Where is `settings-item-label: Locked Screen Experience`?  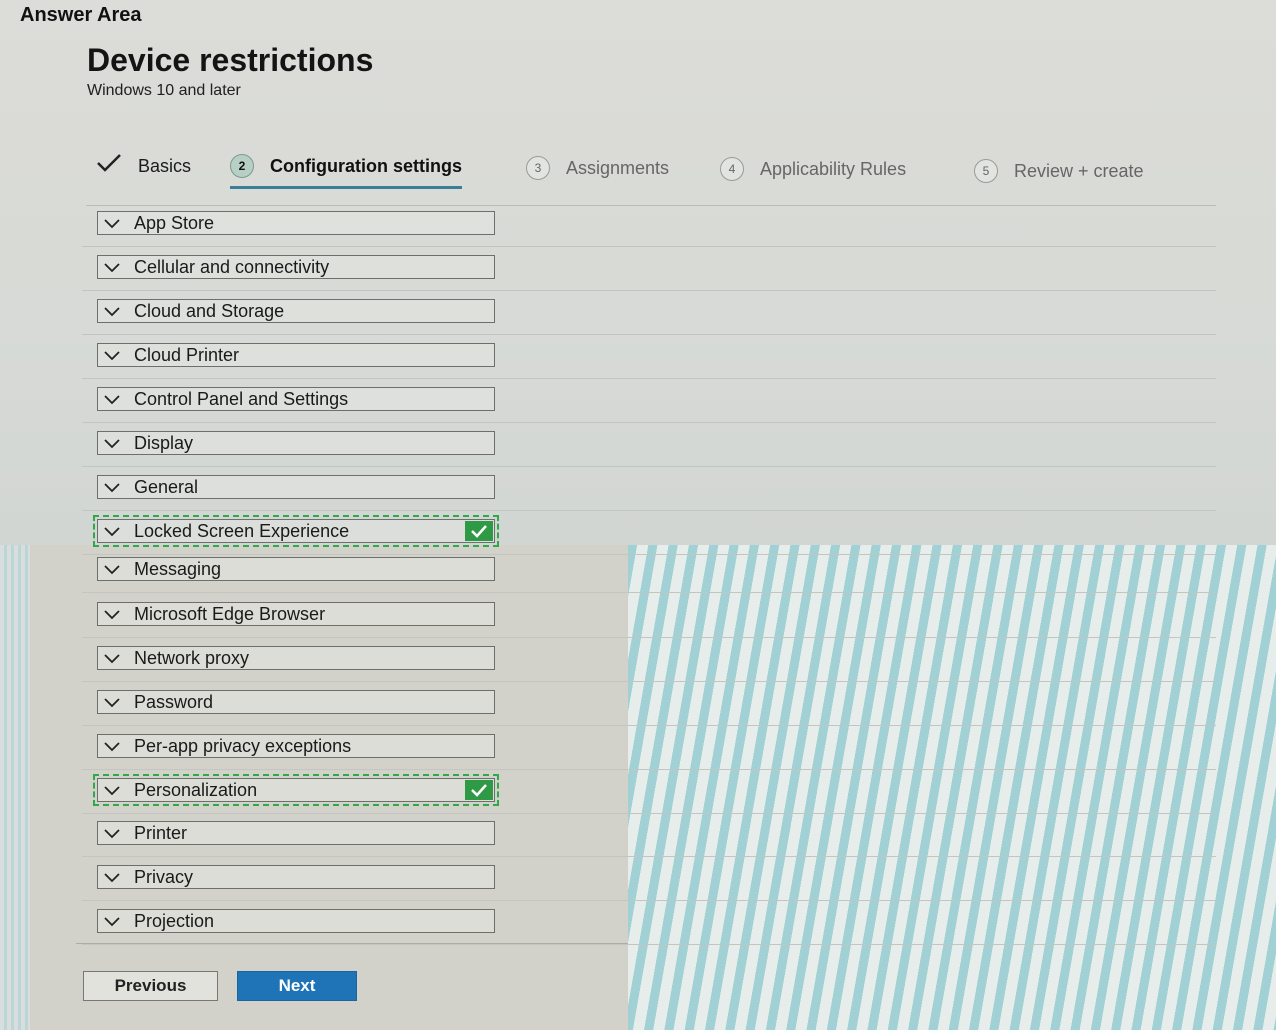 settings-item-label: Locked Screen Experience is located at coordinates (242, 530).